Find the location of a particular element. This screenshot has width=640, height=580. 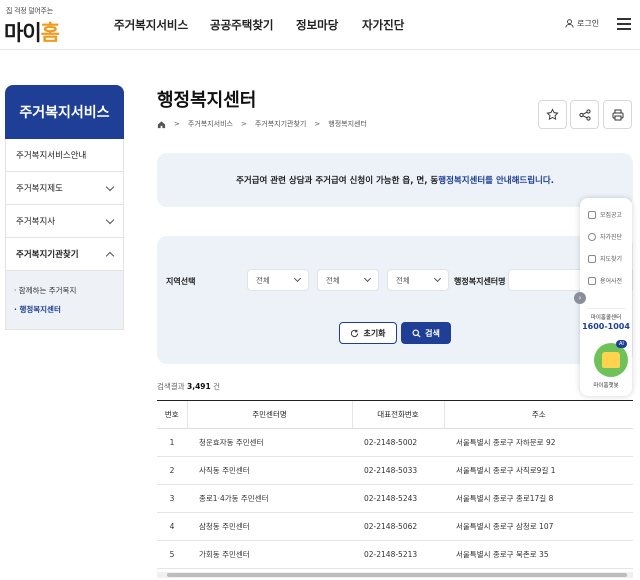

sidebar-item-system: 주거복지제도 is located at coordinates (64, 188).